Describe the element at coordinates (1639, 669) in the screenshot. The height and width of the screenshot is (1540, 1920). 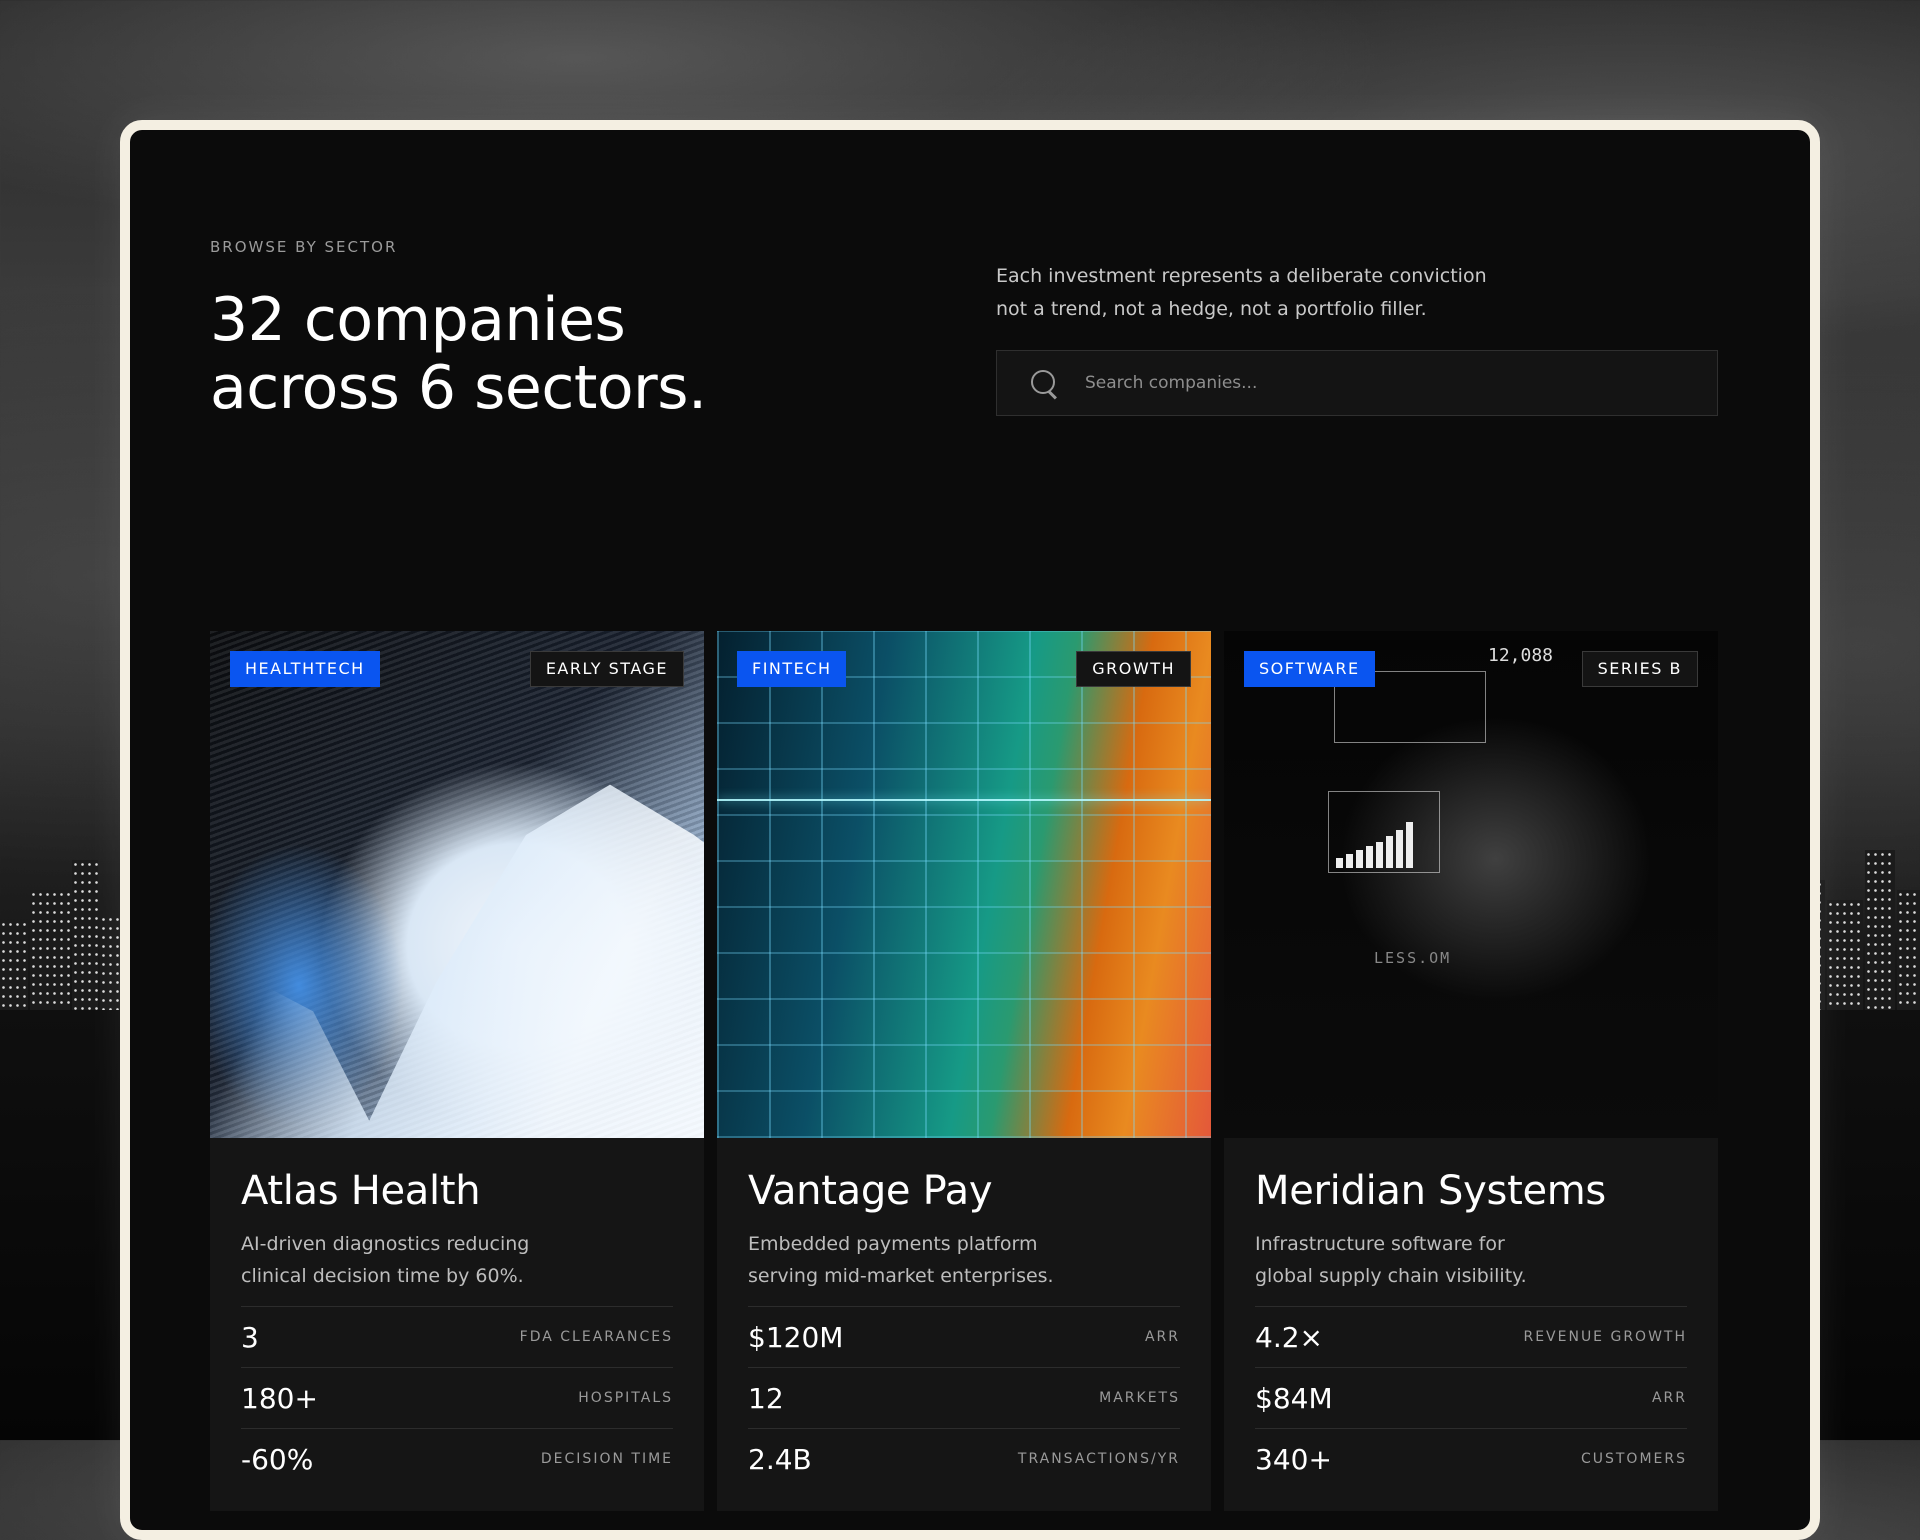
I see `stage-badge: SERIES B` at that location.